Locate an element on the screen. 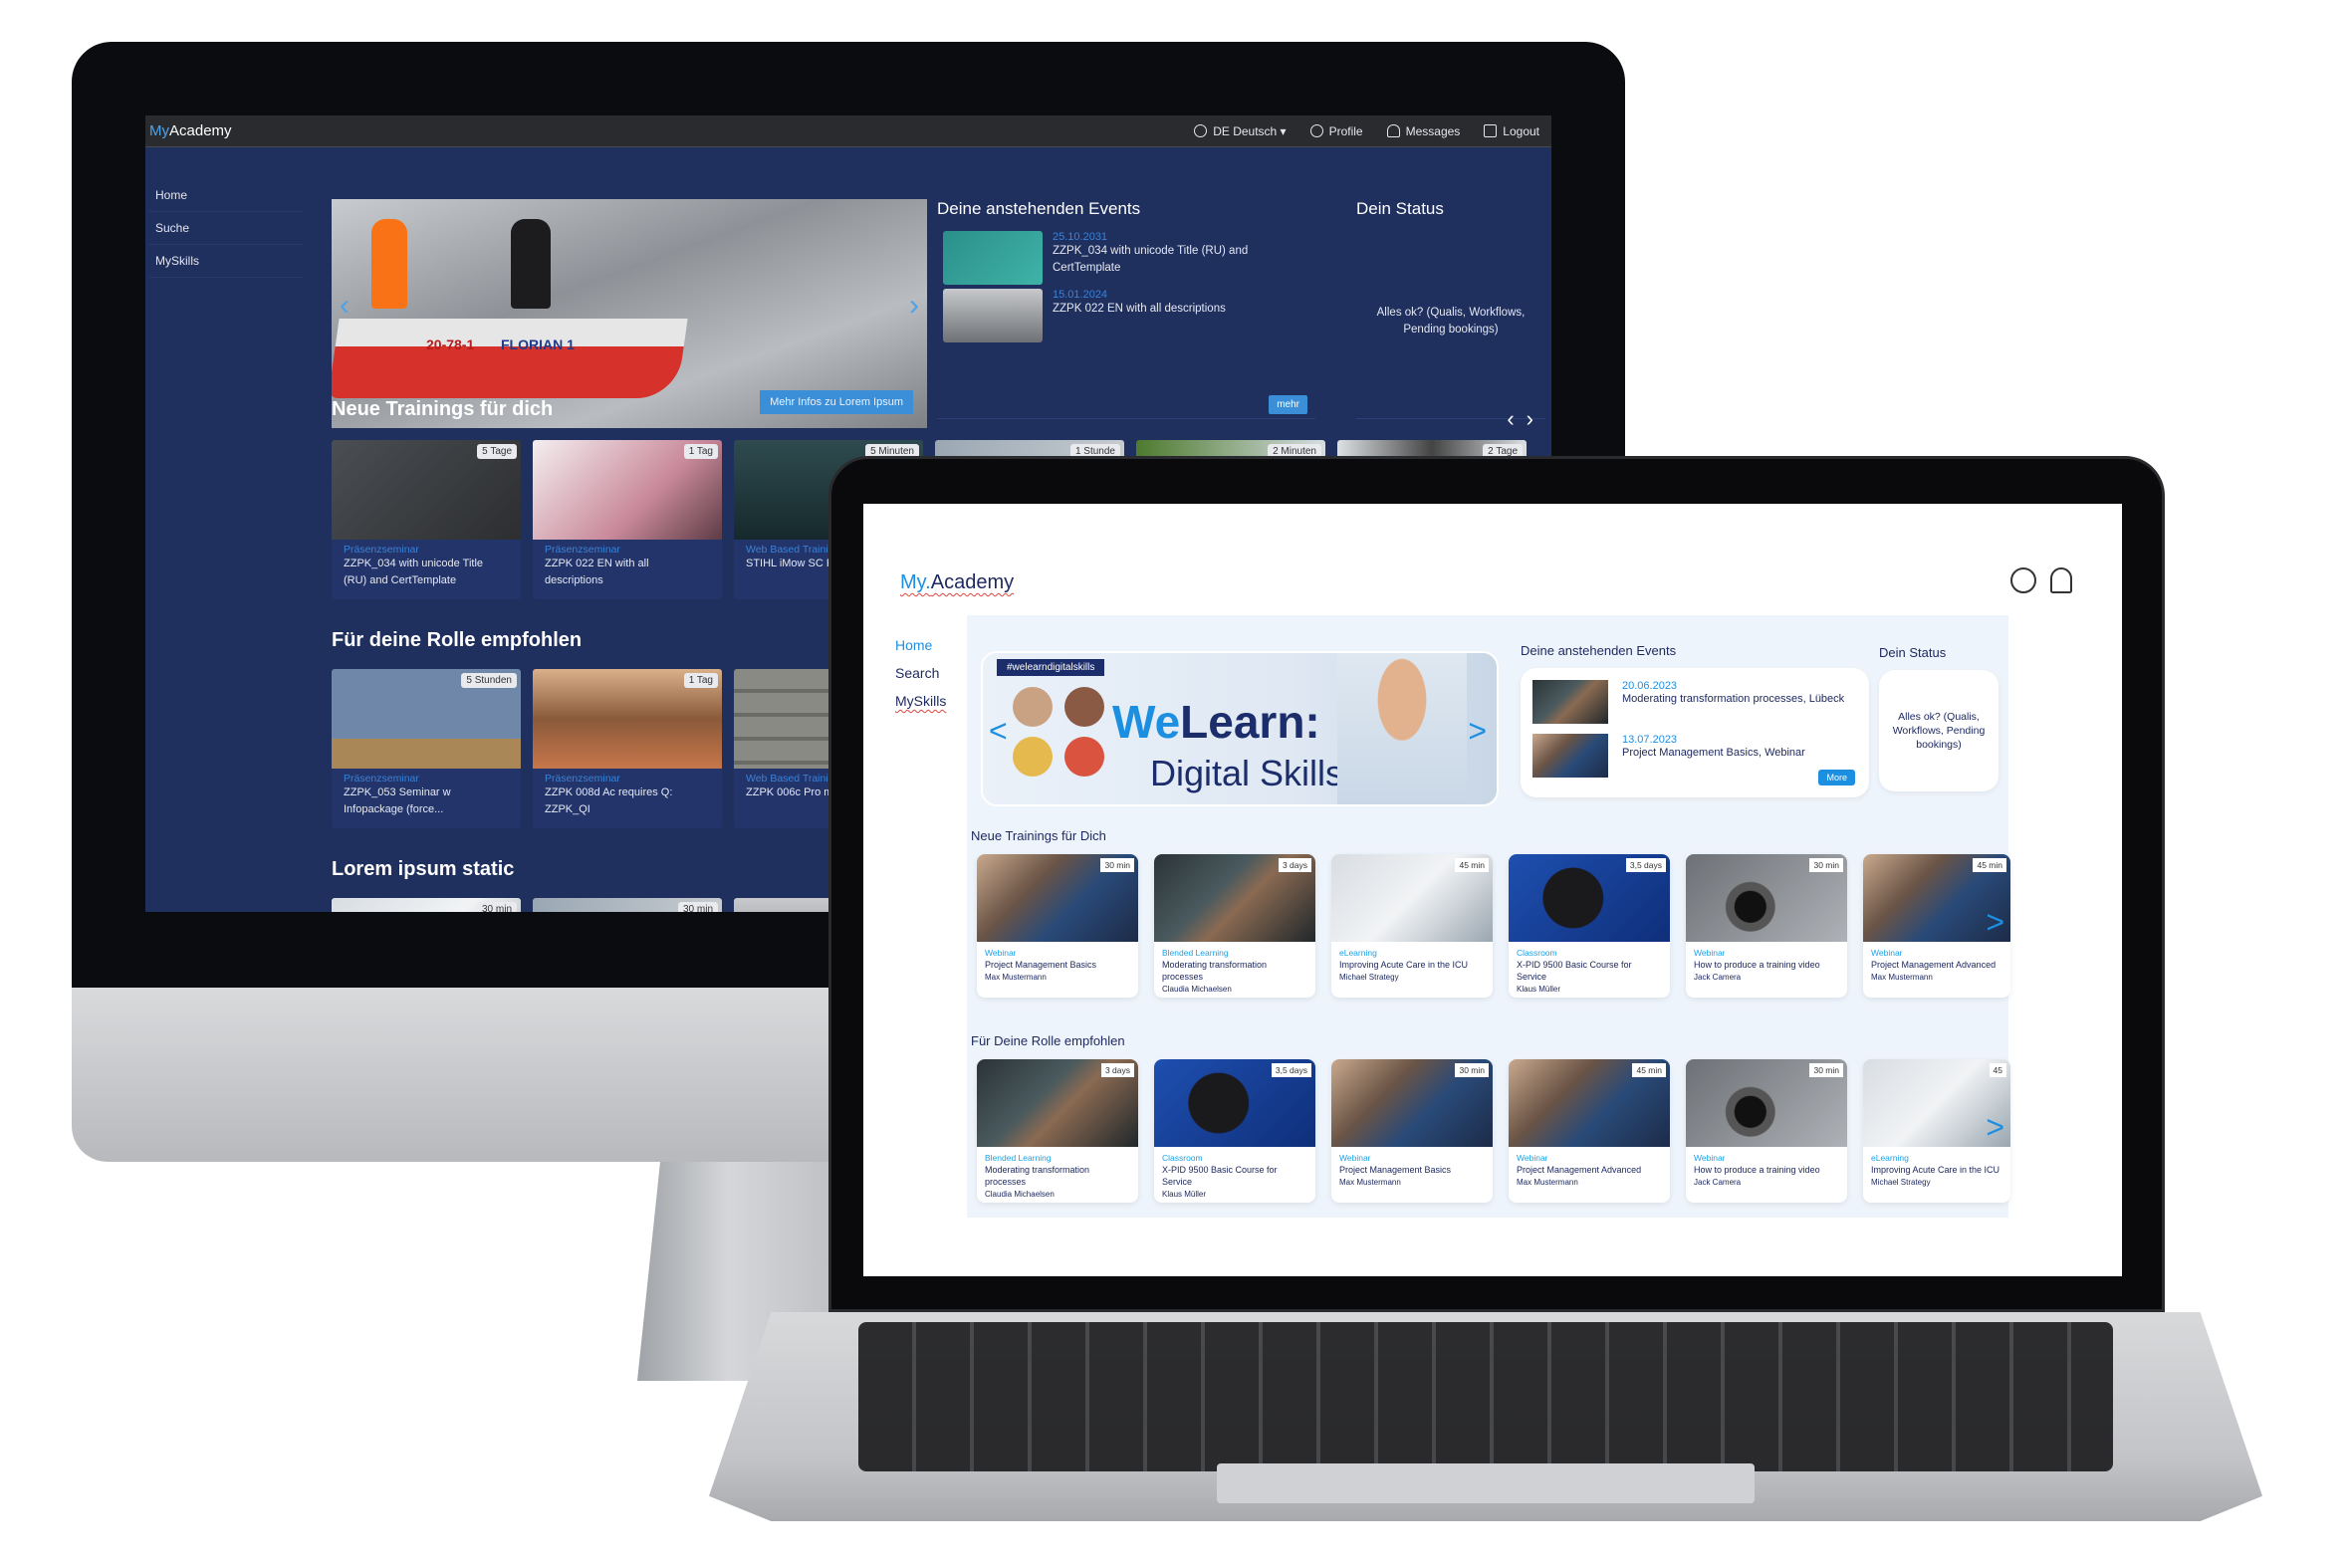 Image resolution: width=2352 pixels, height=1568 pixels. laptop-trackpad is located at coordinates (1486, 1483).